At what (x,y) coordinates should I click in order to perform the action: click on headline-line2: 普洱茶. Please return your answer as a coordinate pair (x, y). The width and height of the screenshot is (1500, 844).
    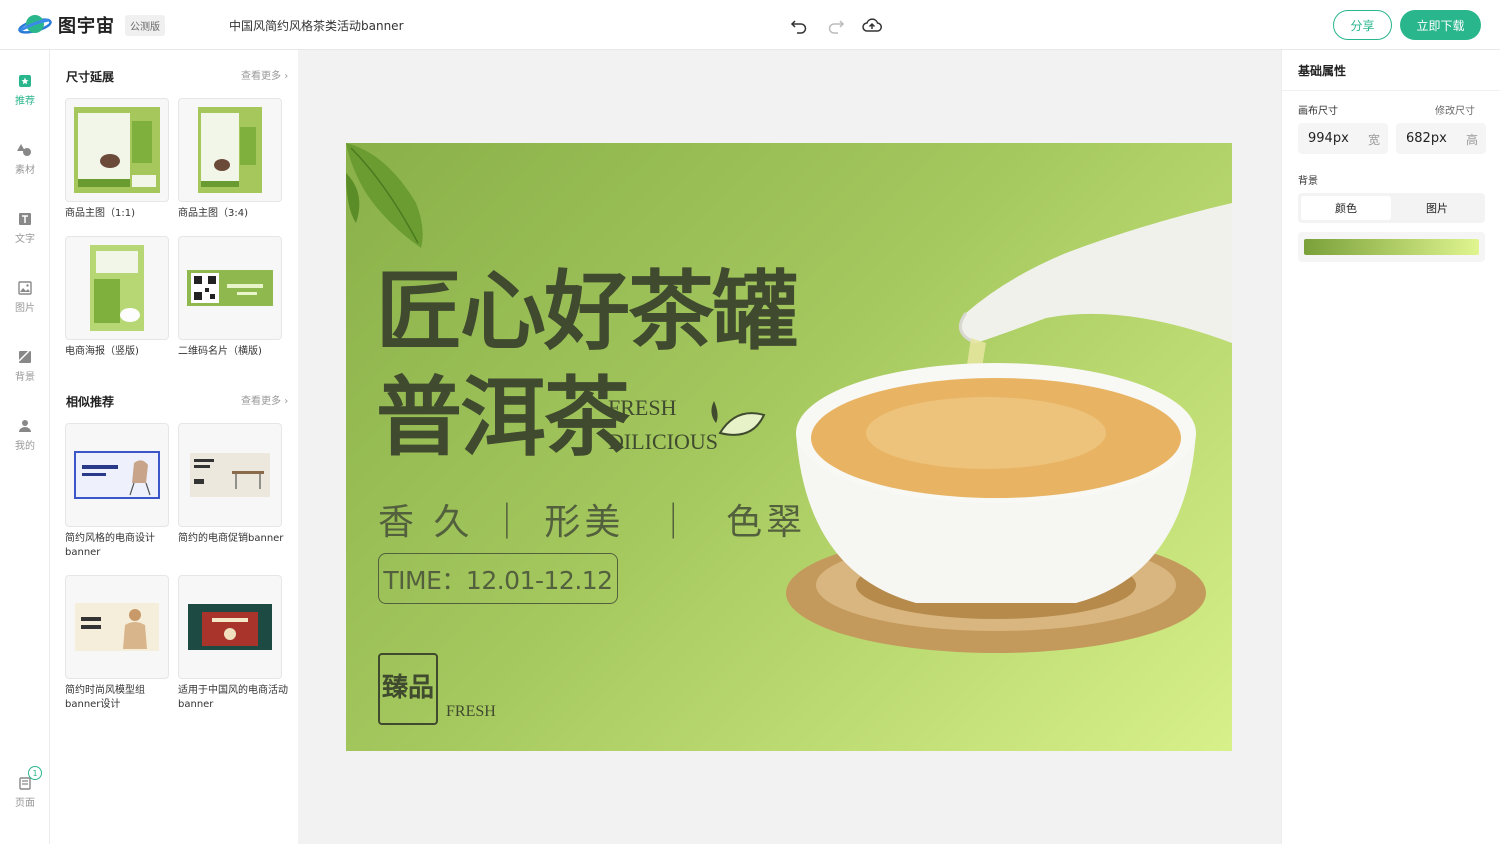
    Looking at the image, I should click on (503, 418).